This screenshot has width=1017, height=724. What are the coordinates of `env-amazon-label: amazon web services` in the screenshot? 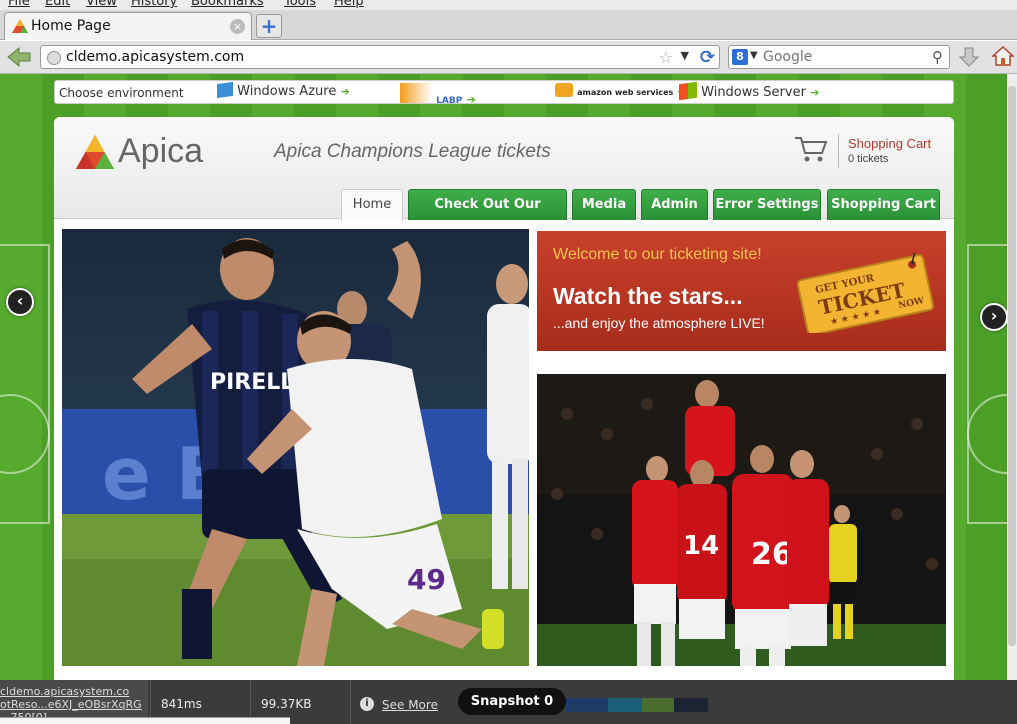 It's located at (625, 92).